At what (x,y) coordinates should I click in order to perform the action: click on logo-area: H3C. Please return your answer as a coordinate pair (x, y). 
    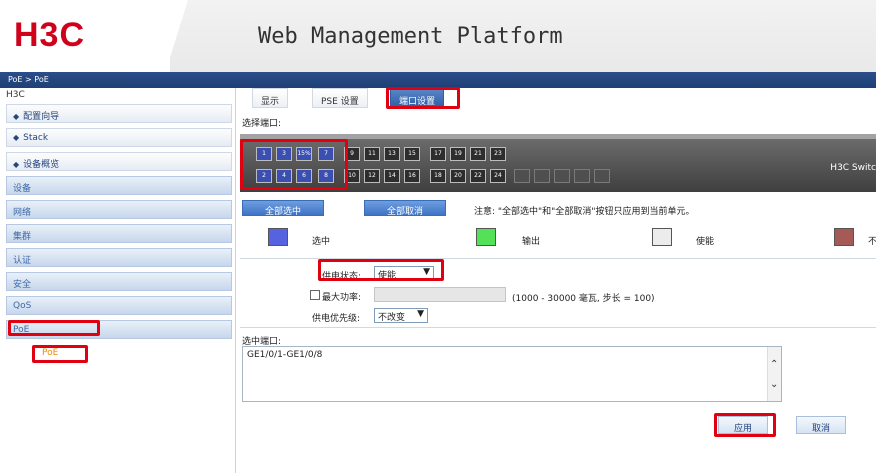
    Looking at the image, I should click on (94, 36).